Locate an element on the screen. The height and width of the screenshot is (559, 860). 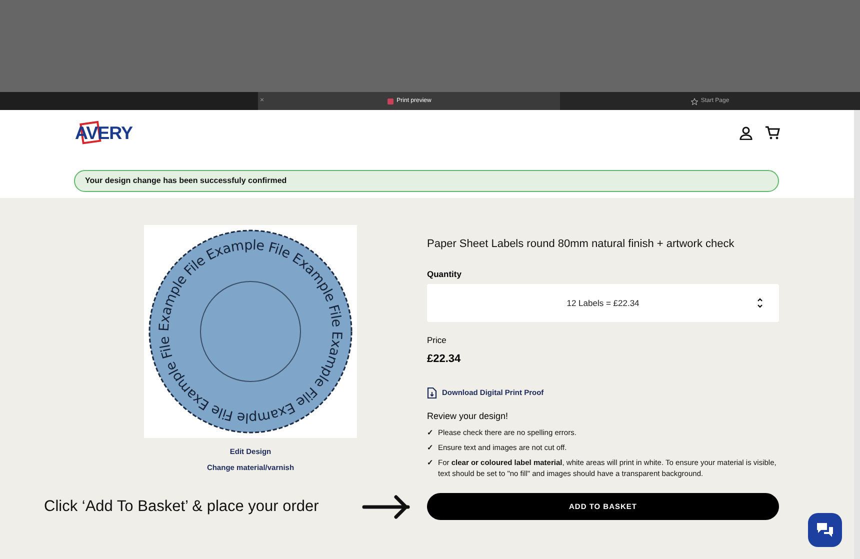
page-icon is located at coordinates (390, 101).